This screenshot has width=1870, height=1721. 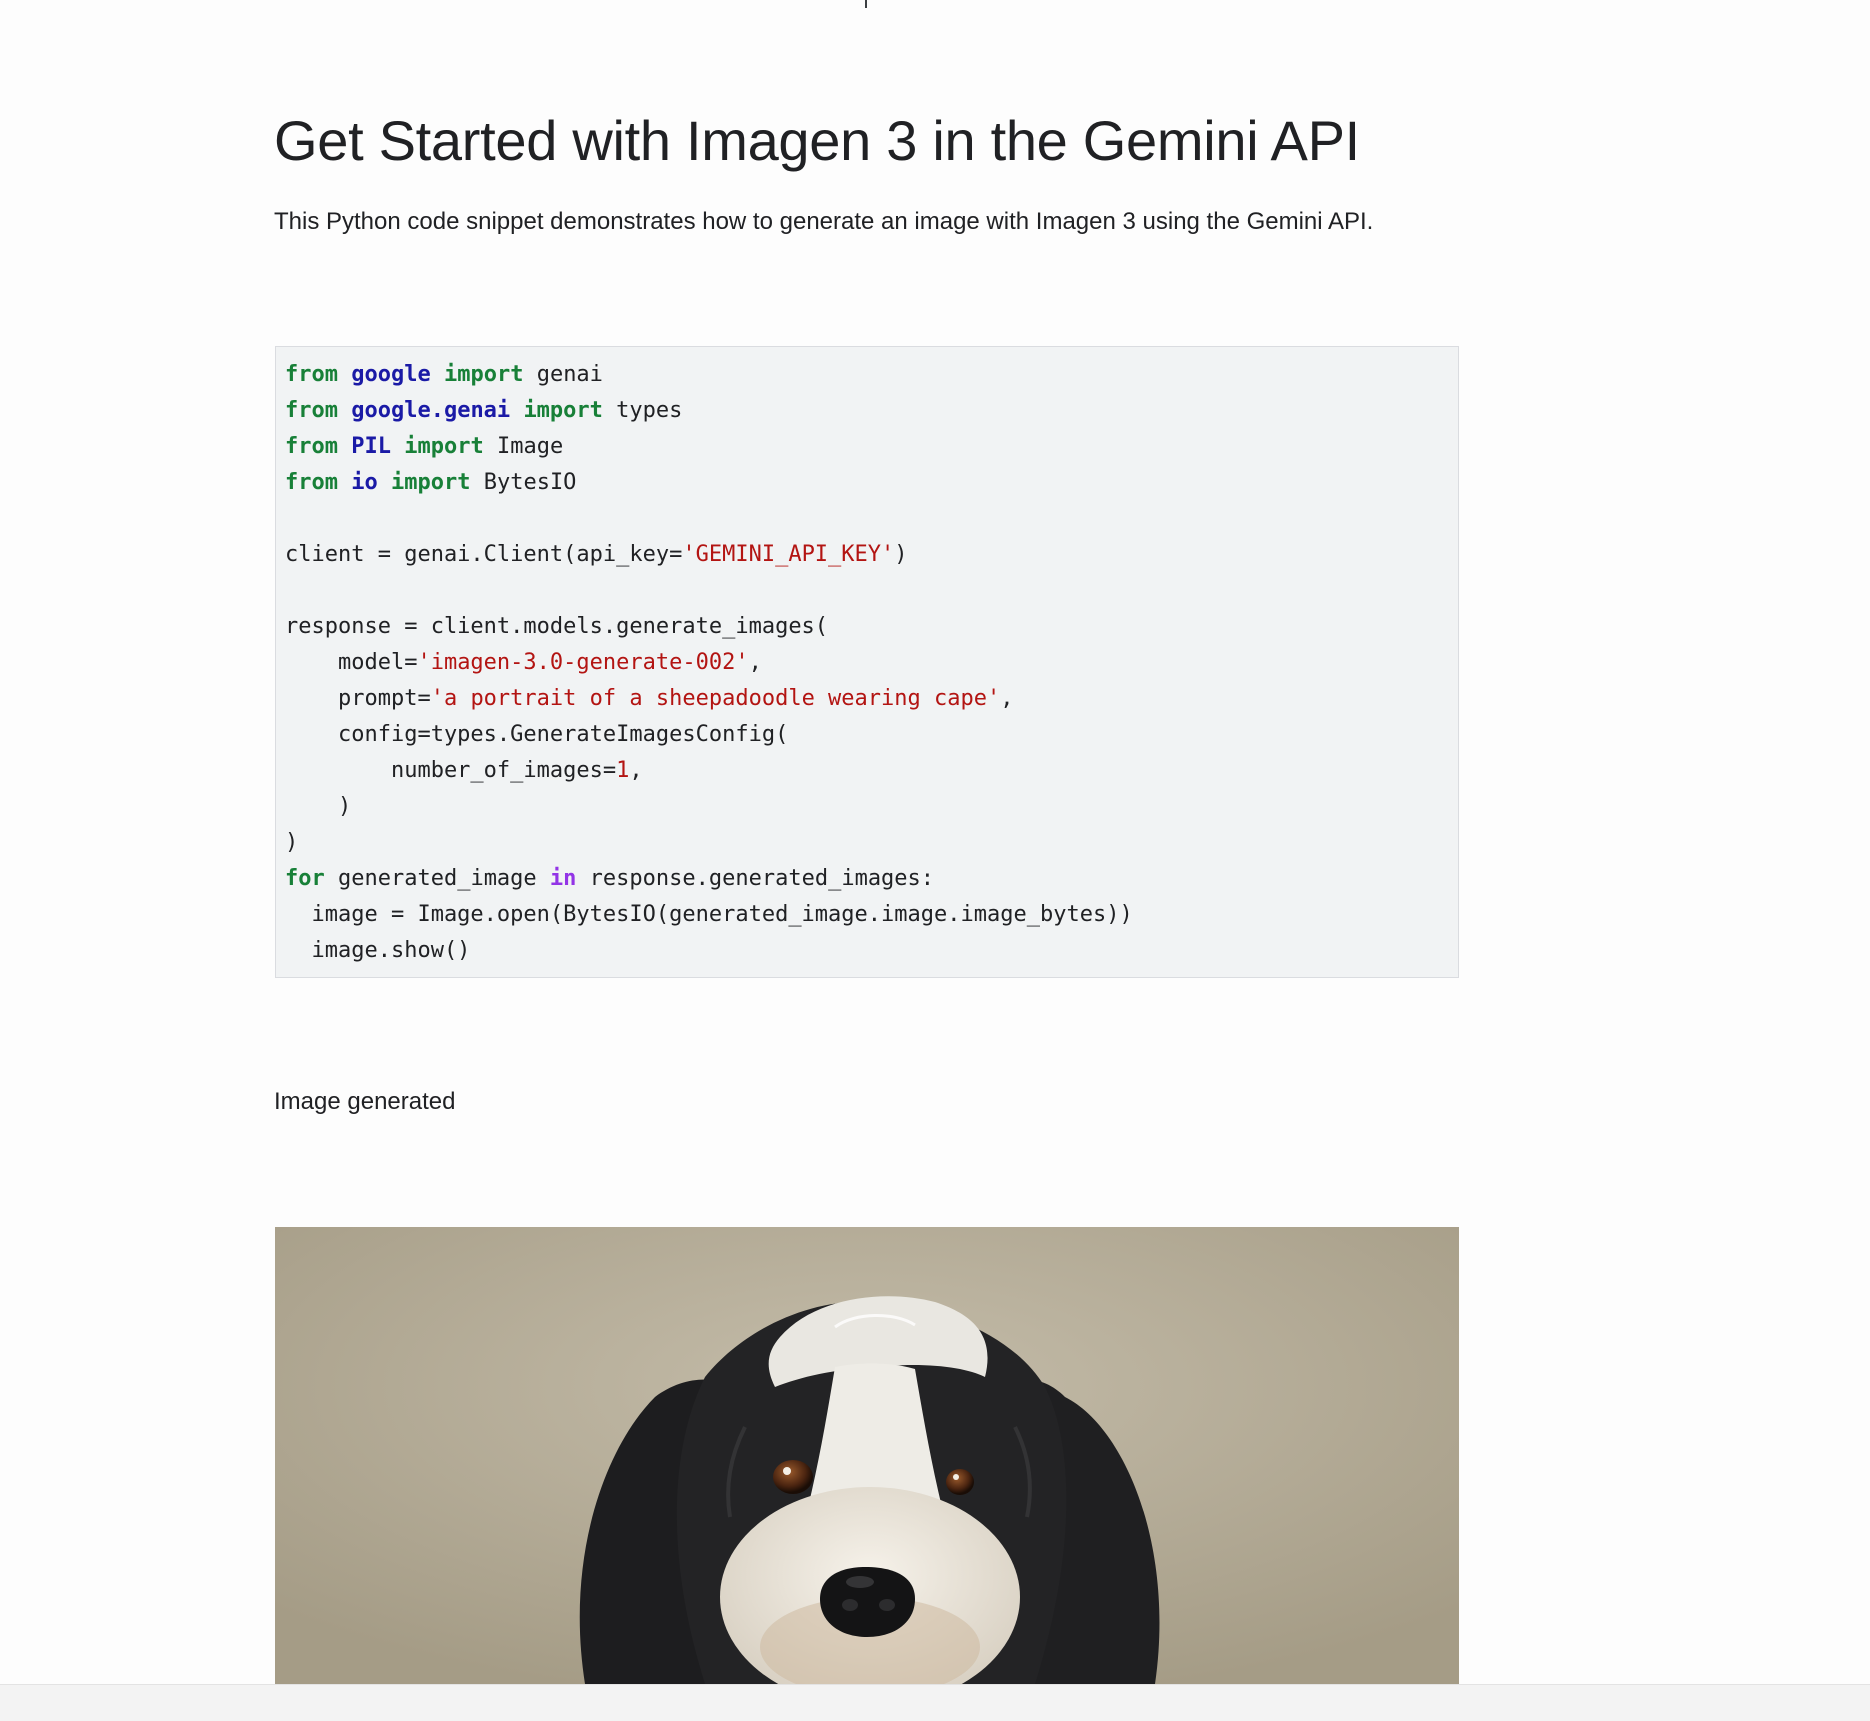 I want to click on code-text: image.show(), so click(x=378, y=950).